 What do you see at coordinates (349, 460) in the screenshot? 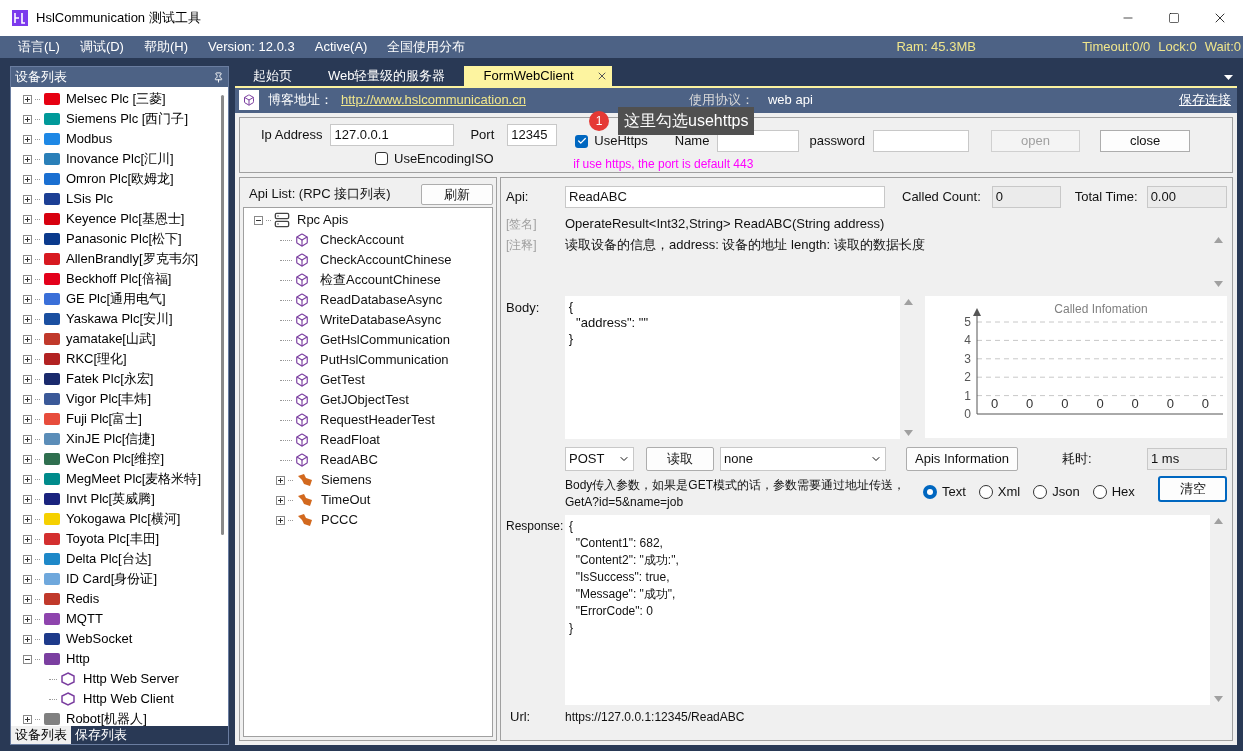
I see `tree-item: ReadABC` at bounding box center [349, 460].